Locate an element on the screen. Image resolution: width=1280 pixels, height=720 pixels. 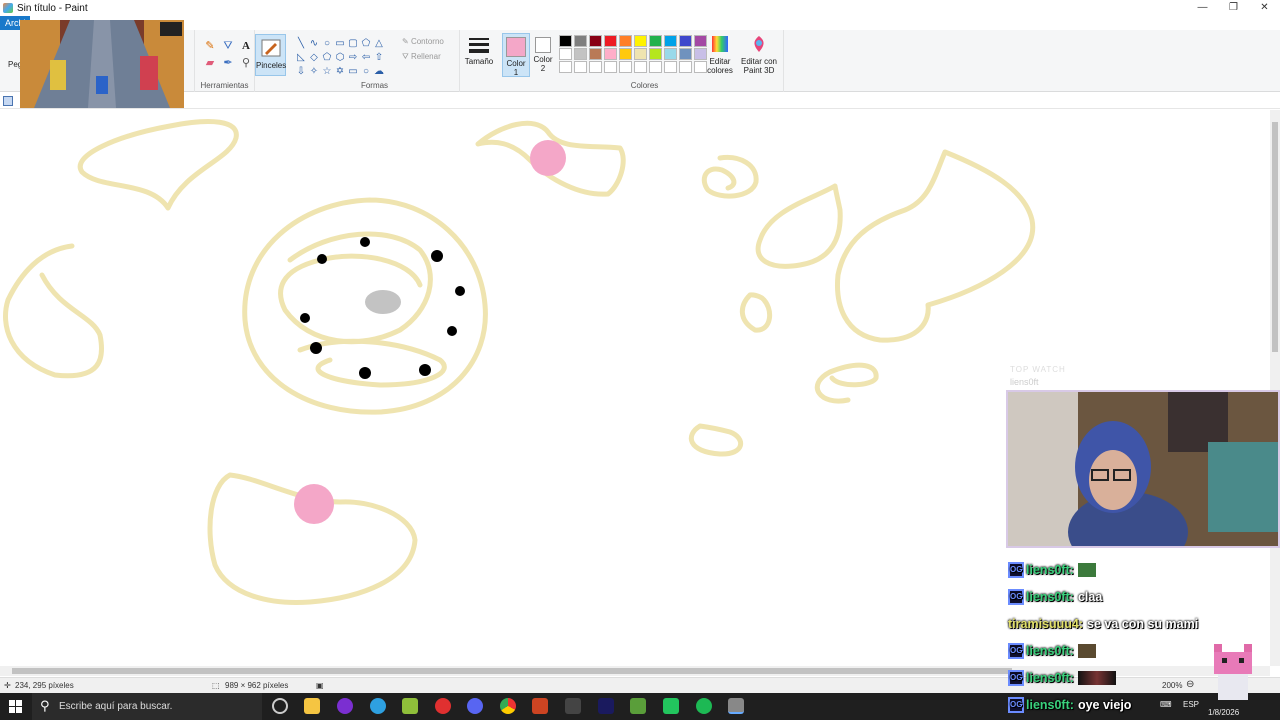
color1-button: Color 1 is located at coordinates (516, 55).